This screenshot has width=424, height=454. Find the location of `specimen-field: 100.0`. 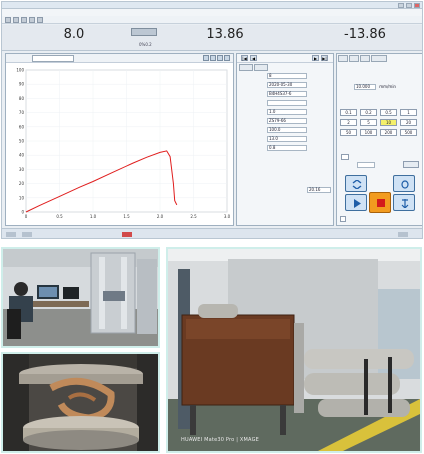

specimen-field: 100.0 is located at coordinates (286, 130).